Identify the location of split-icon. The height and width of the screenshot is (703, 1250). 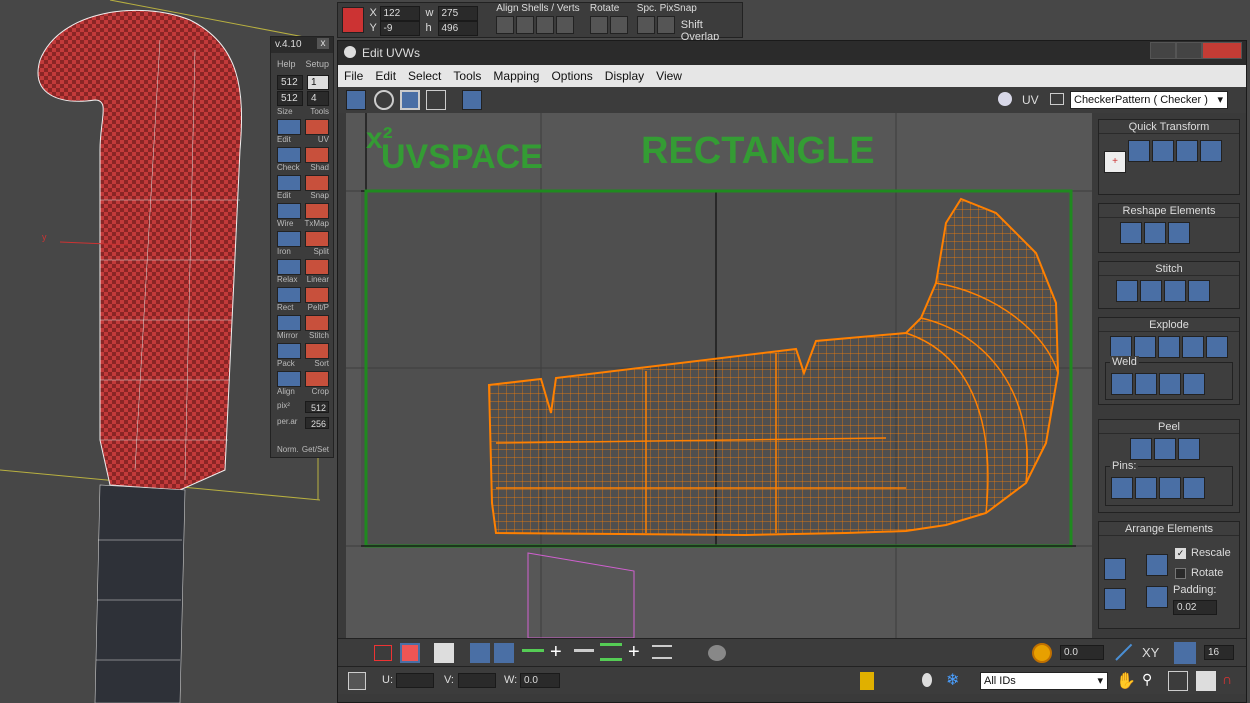
(1217, 347).